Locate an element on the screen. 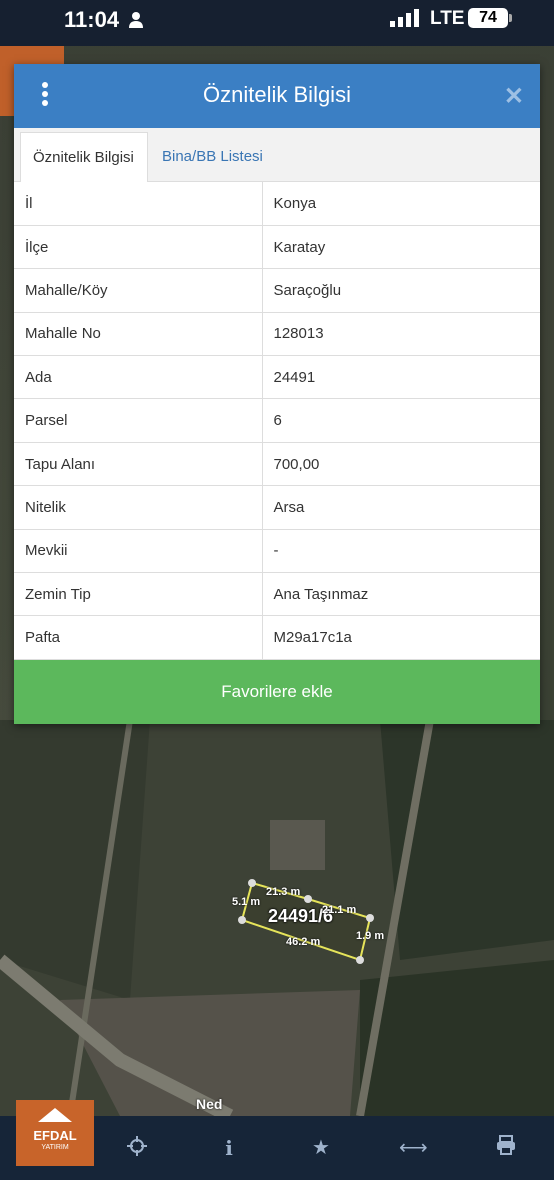 This screenshot has width=554, height=1180. attribute-key: Ada is located at coordinates (138, 377).